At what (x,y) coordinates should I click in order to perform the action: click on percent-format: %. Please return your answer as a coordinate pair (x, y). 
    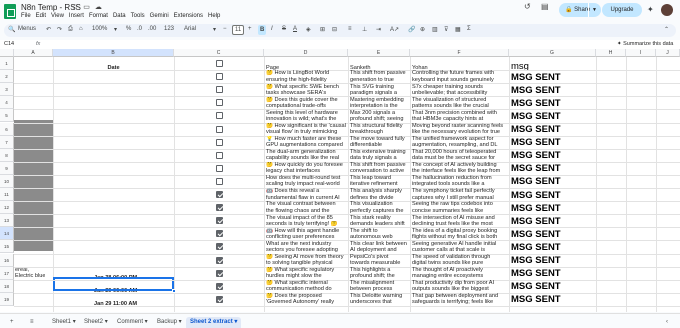
    Looking at the image, I should click on (128, 29).